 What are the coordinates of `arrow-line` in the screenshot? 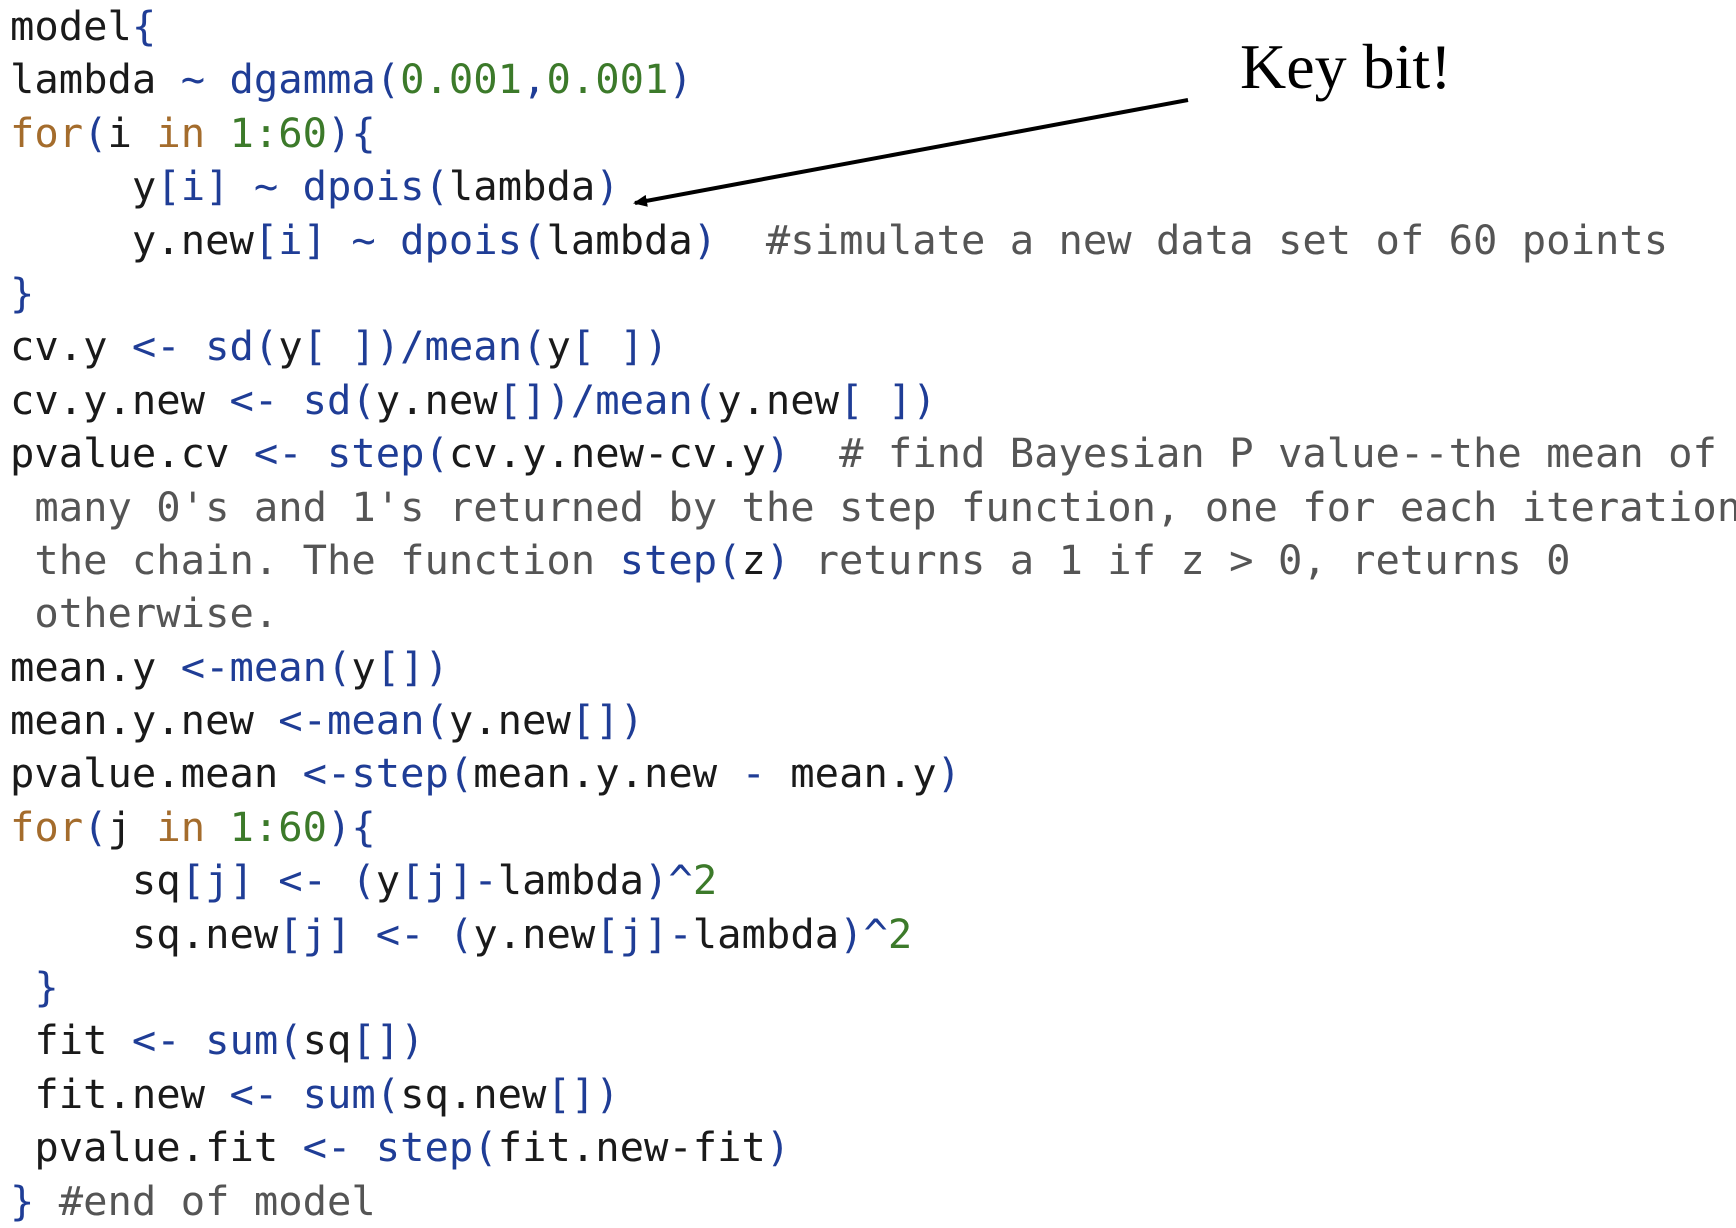 It's located at (911, 152).